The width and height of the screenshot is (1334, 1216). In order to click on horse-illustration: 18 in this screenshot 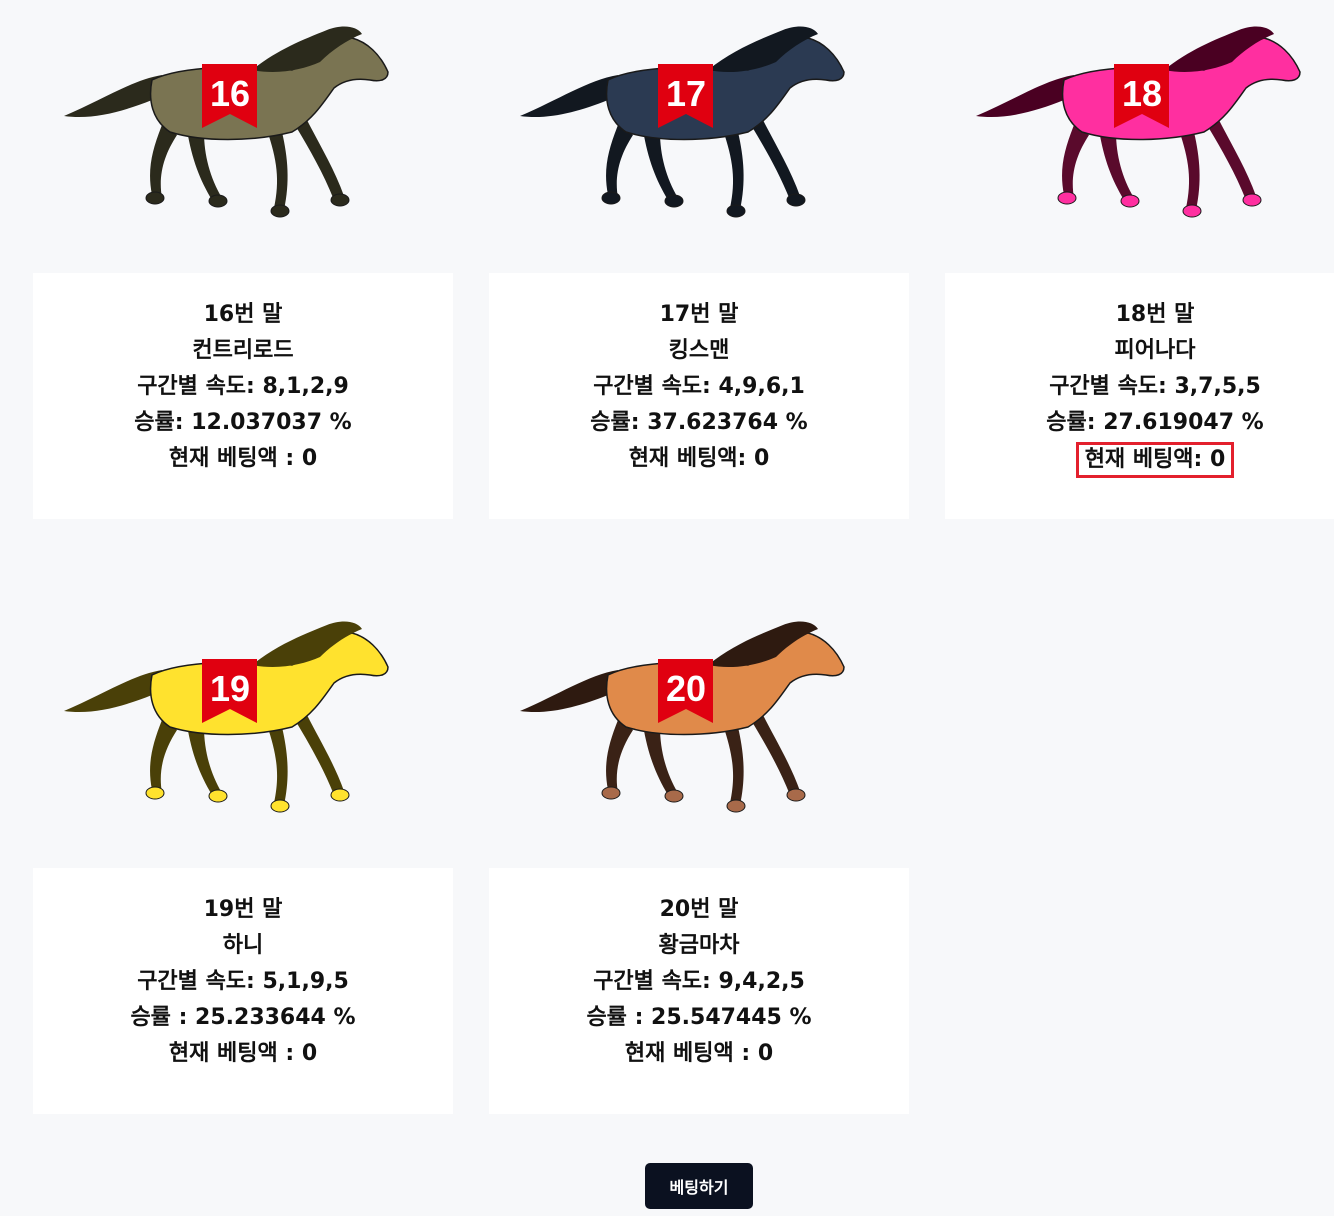, I will do `click(1138, 122)`.